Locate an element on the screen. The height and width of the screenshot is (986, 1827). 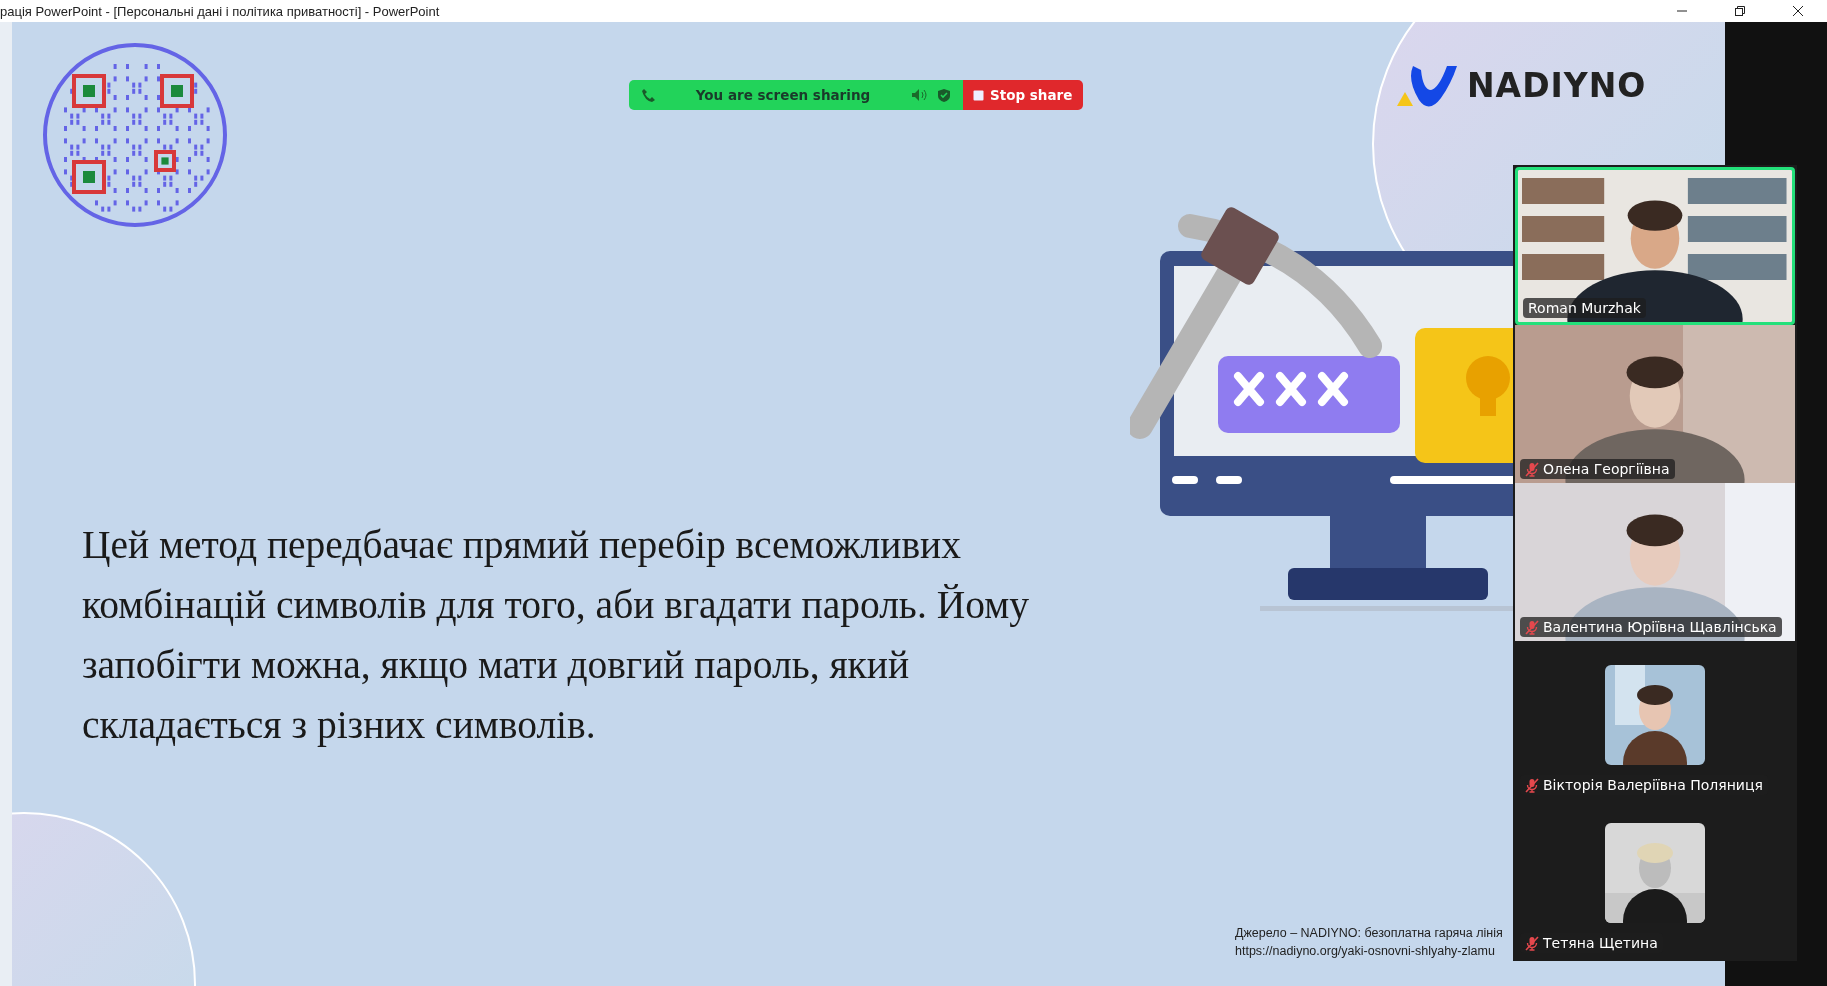
restore-icon is located at coordinates (1740, 11).